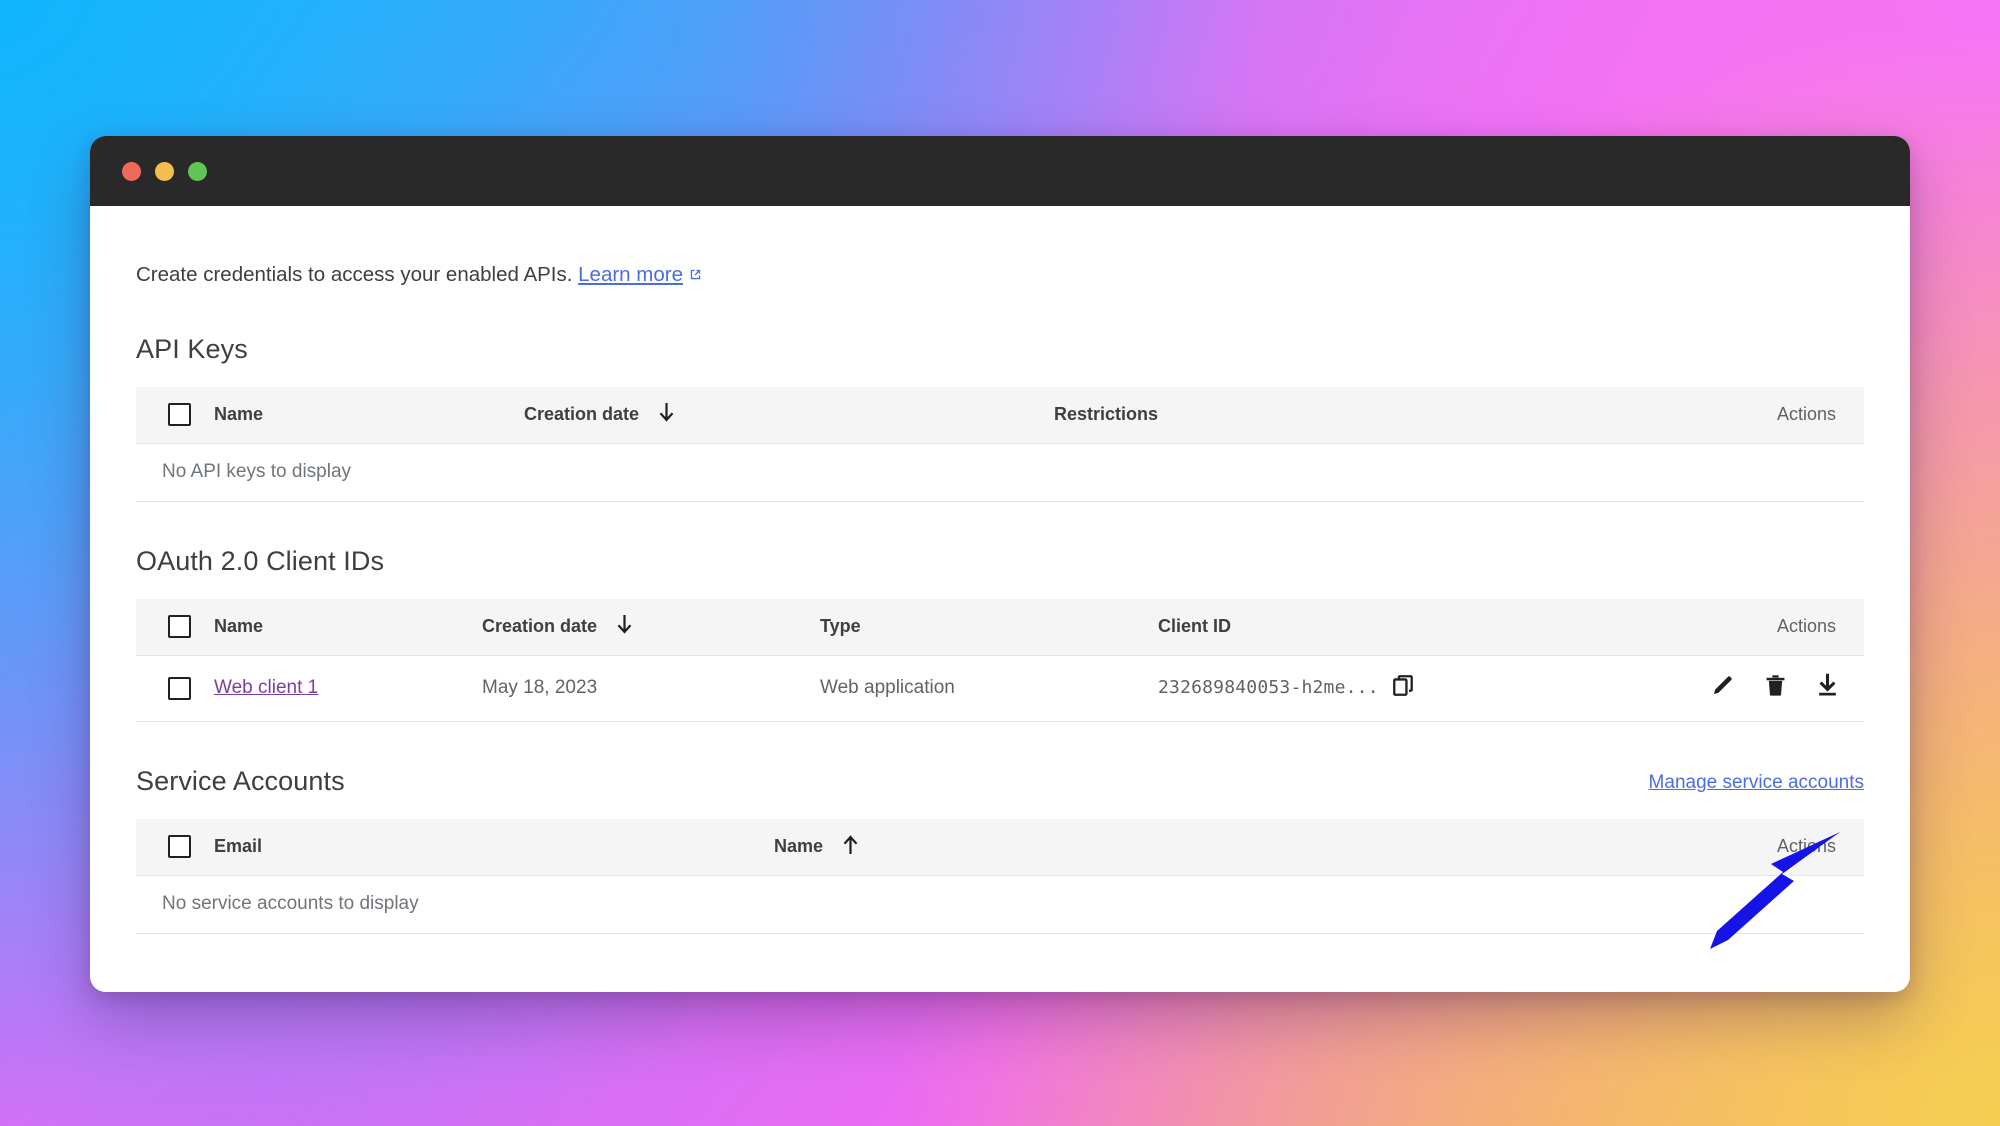 Image resolution: width=2000 pixels, height=1126 pixels. I want to click on service-accounts-col-actions: Actions, so click(1749, 847).